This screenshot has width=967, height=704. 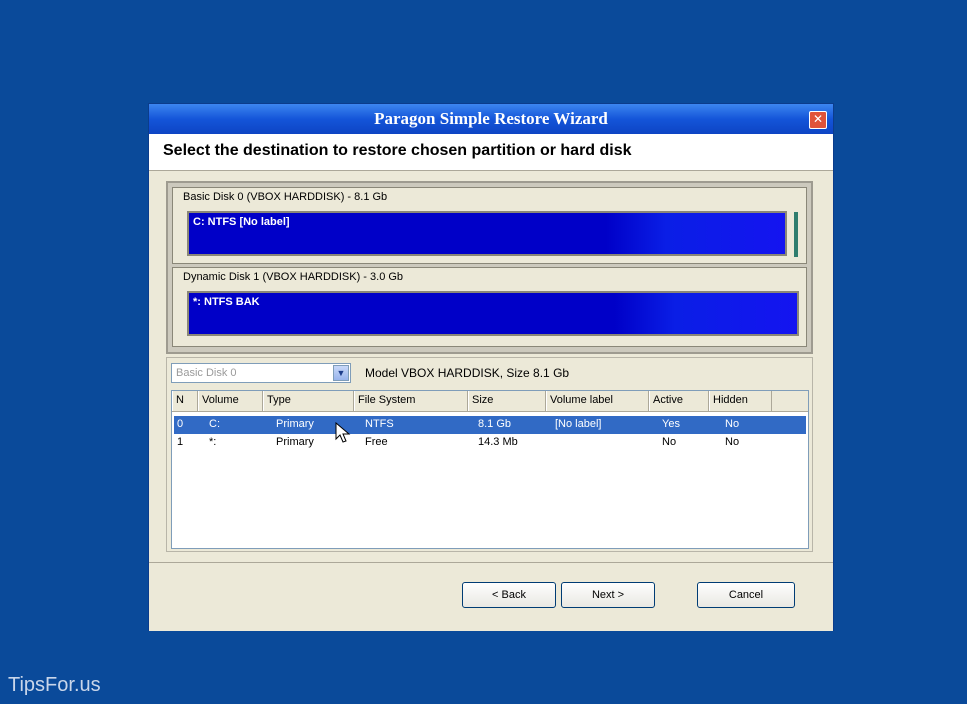 What do you see at coordinates (180, 442) in the screenshot?
I see `cell-n: 1` at bounding box center [180, 442].